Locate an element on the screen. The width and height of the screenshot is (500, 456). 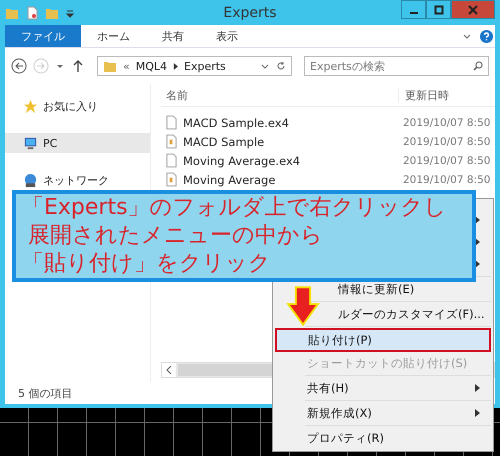
window-title: Experts is located at coordinates (250, 12).